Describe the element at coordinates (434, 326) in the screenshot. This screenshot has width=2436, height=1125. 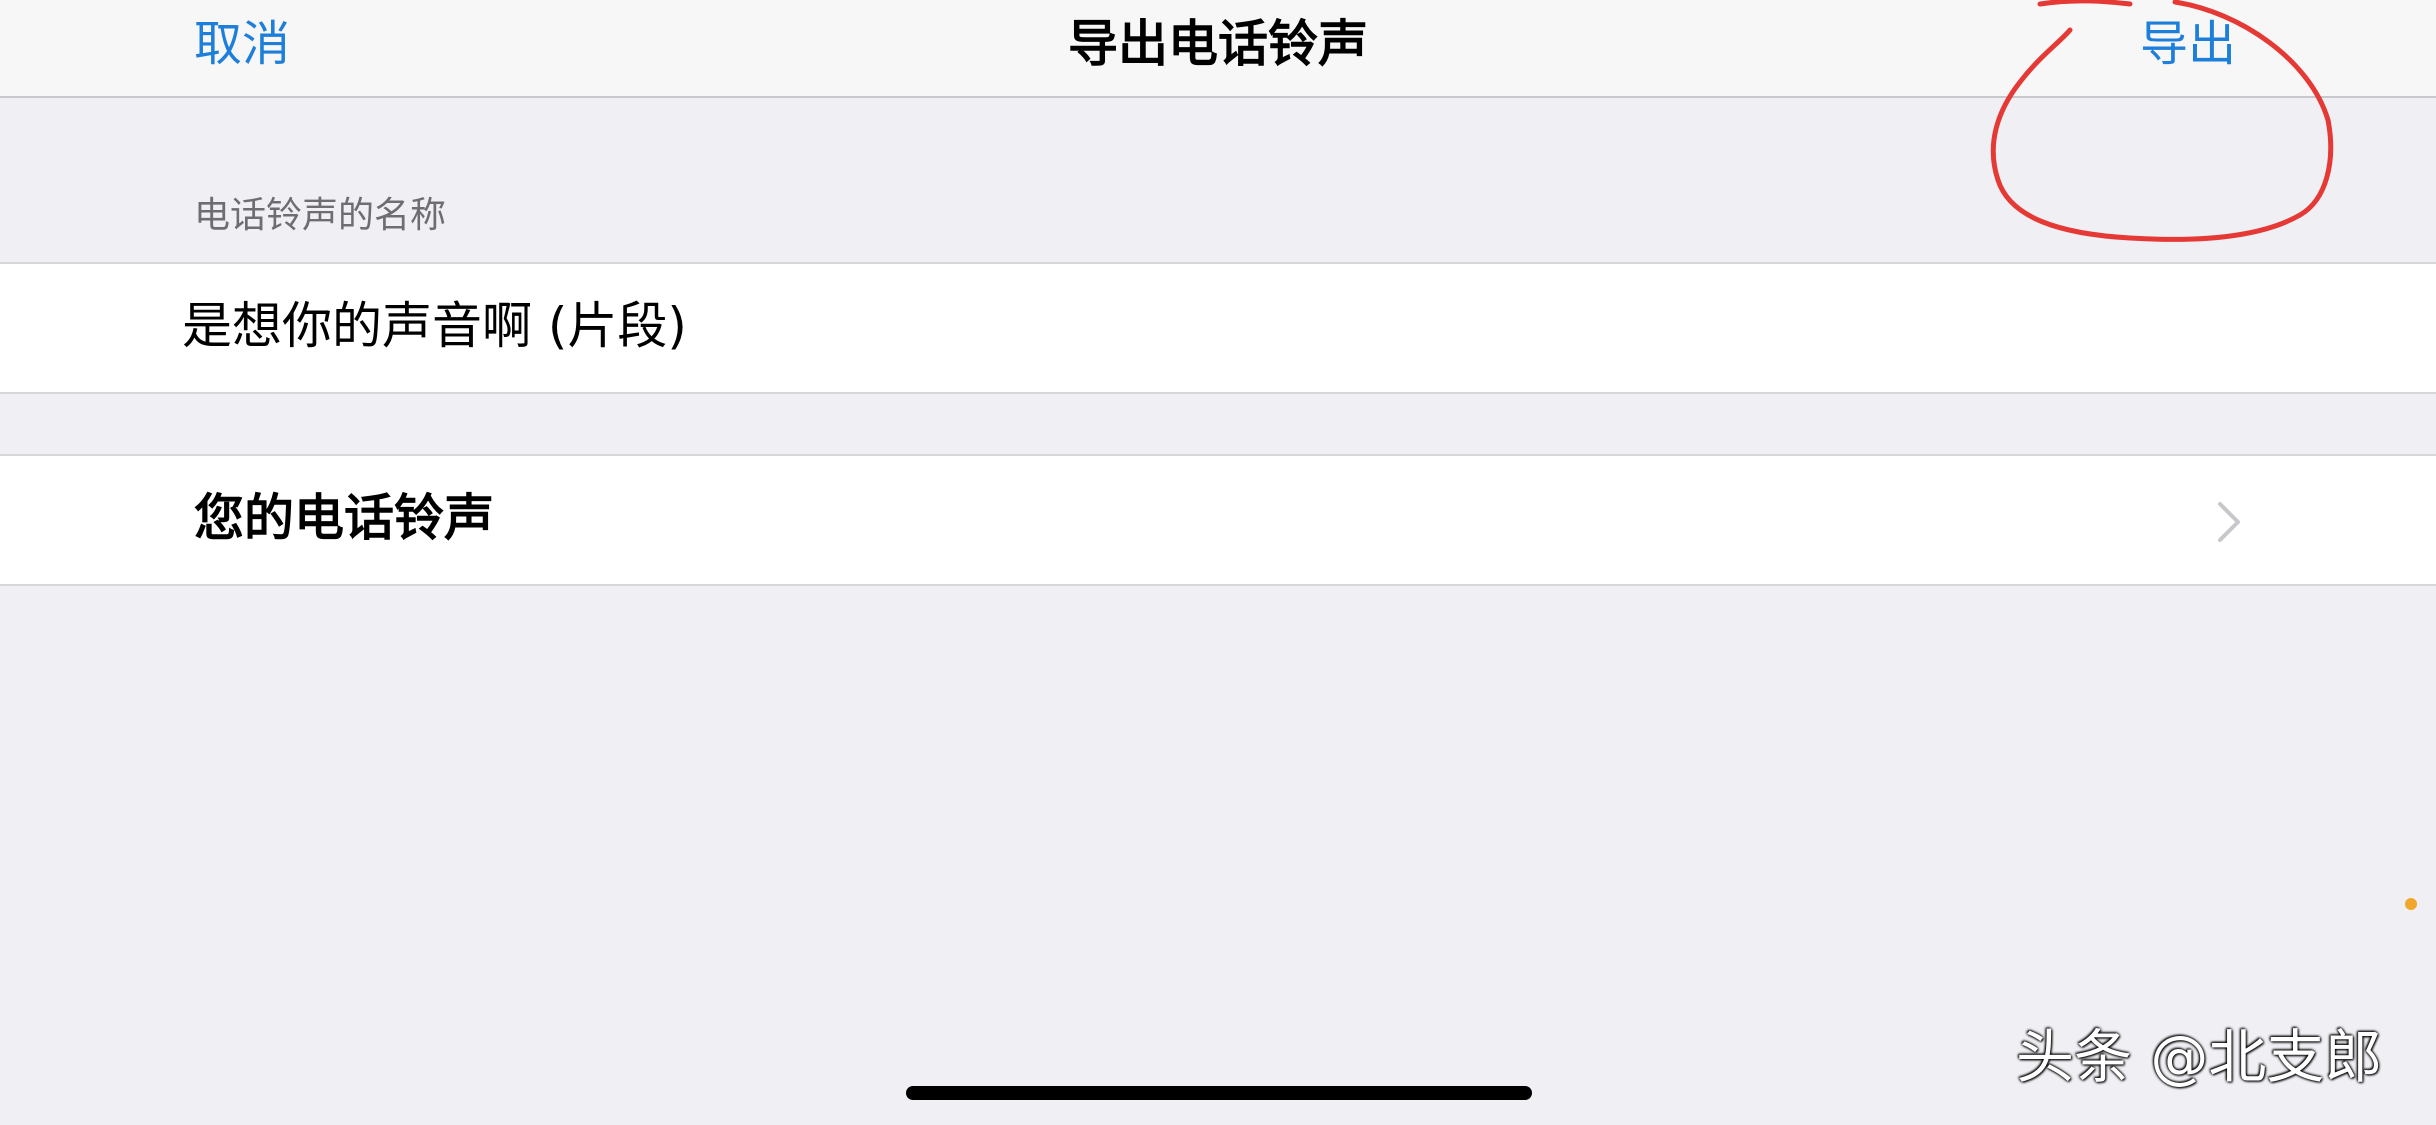
I see `ringtone-name-value: 是想你的声音啊 (片段)` at that location.